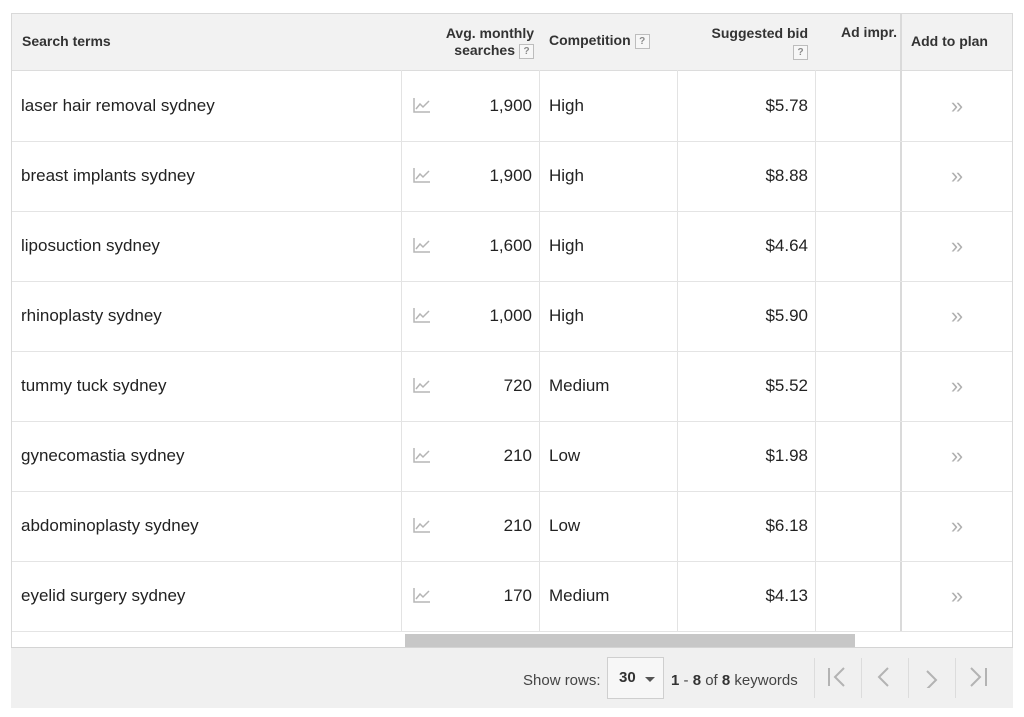 The height and width of the screenshot is (717, 1024). What do you see at coordinates (103, 455) in the screenshot?
I see `search-term: gynecomastia sydney` at bounding box center [103, 455].